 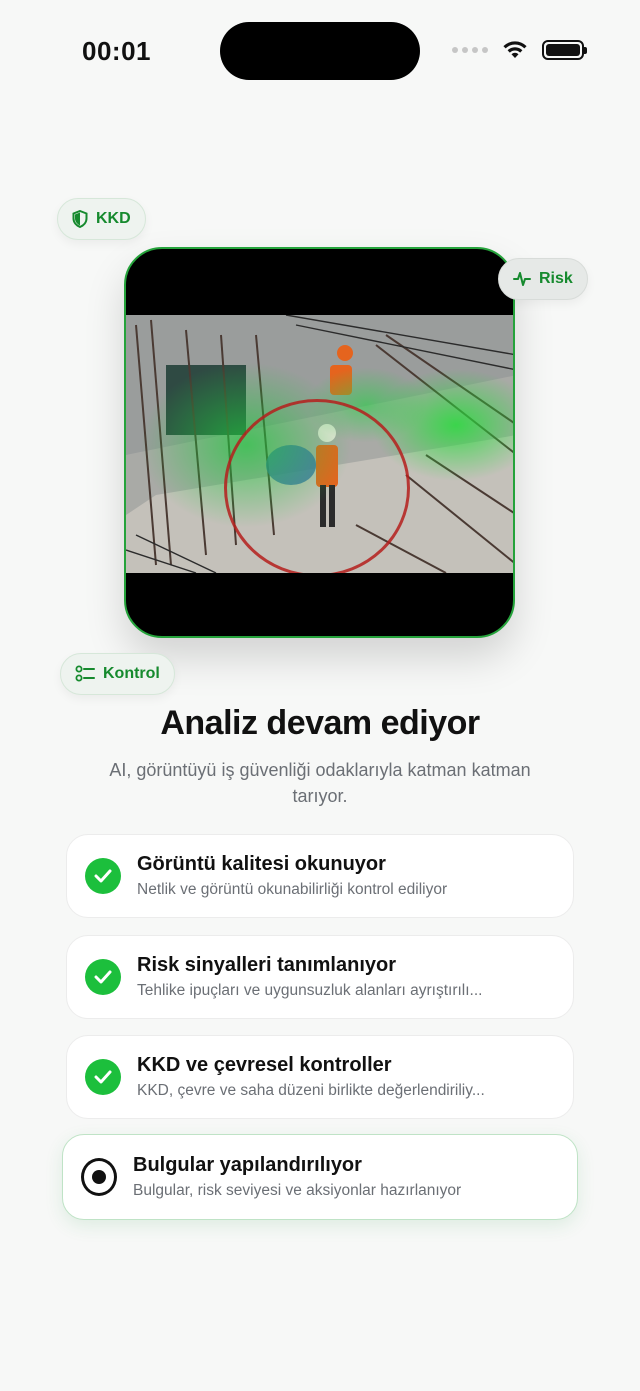 I want to click on status-icons, so click(x=519, y=50).